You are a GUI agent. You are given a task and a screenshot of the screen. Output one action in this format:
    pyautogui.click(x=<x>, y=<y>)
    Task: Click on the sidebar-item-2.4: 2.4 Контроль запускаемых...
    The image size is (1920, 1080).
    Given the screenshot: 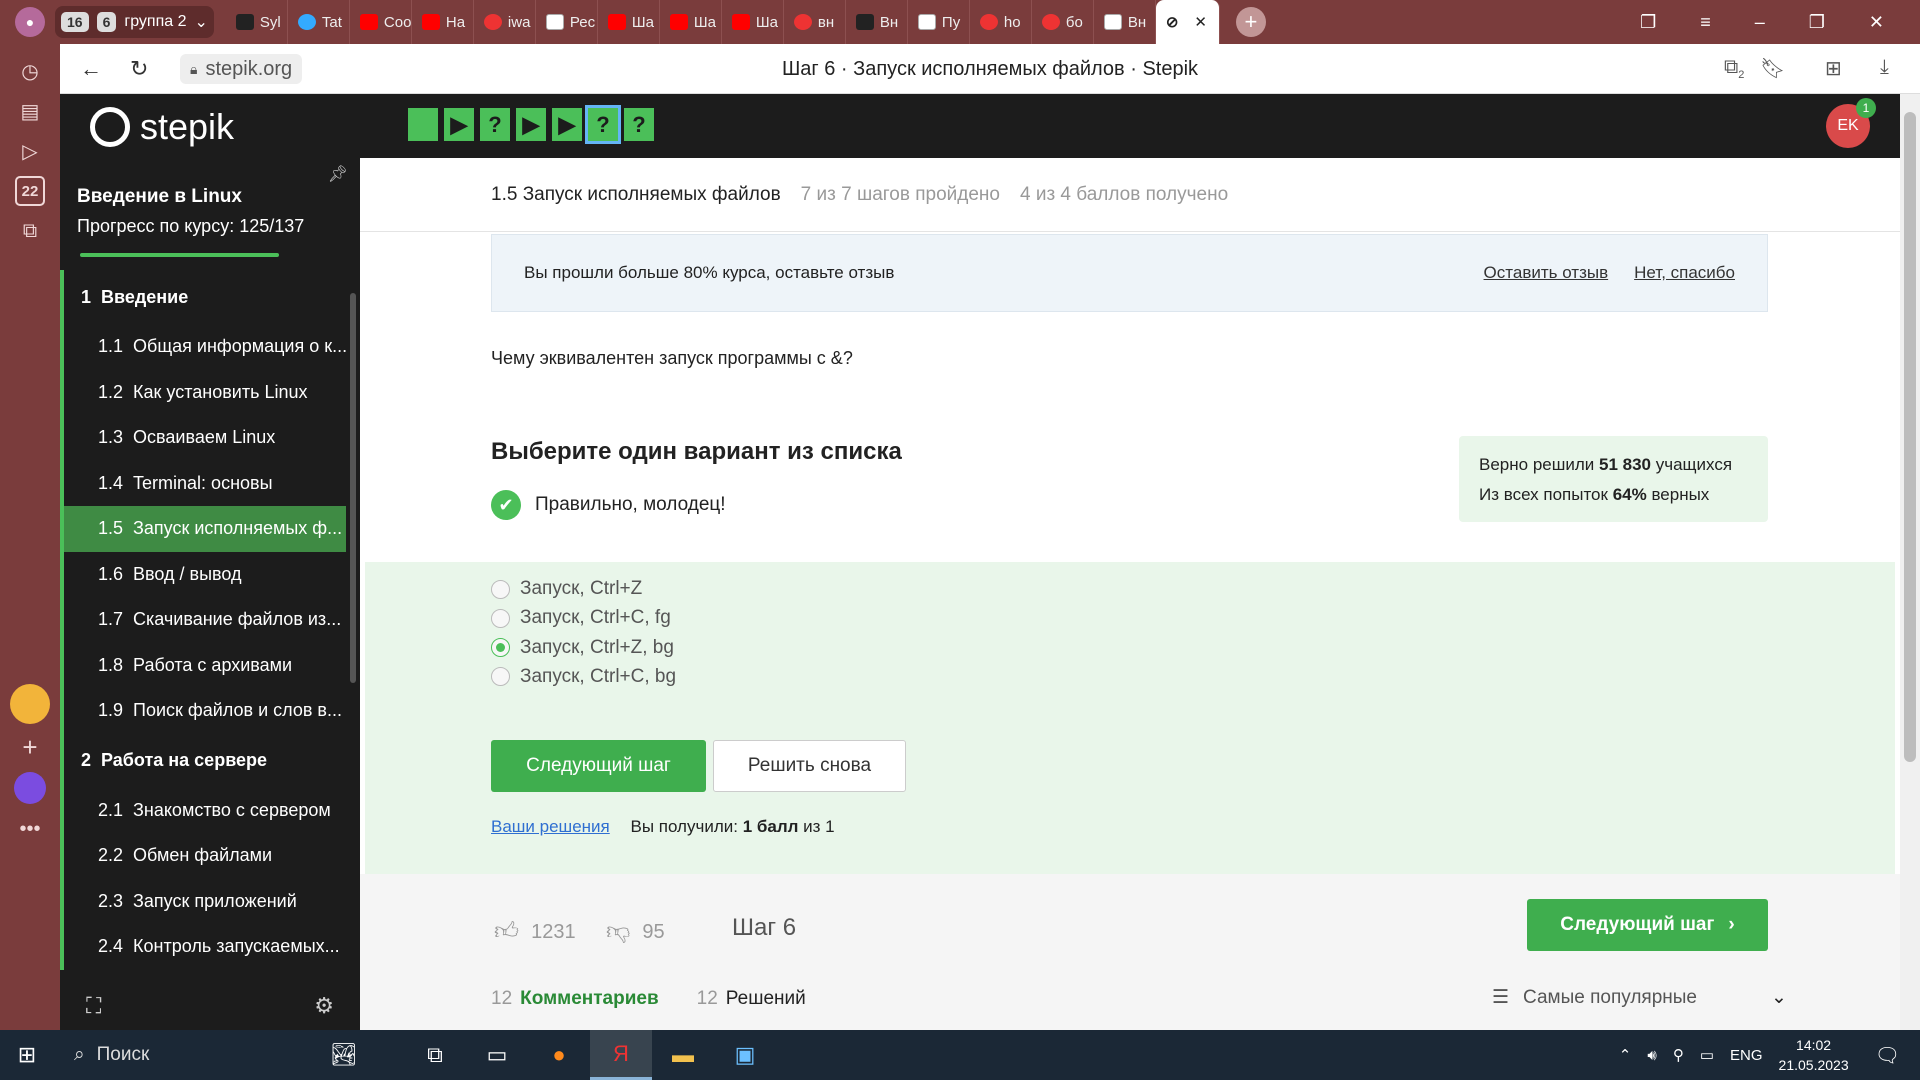 What is the action you would take?
    pyautogui.click(x=203, y=947)
    